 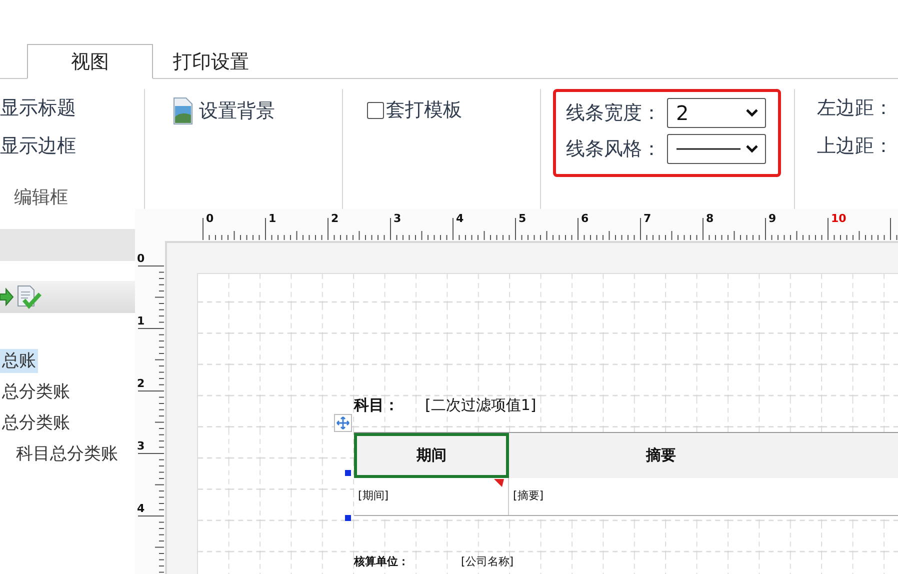 I want to click on line-style-sample-icon, so click(x=708, y=149).